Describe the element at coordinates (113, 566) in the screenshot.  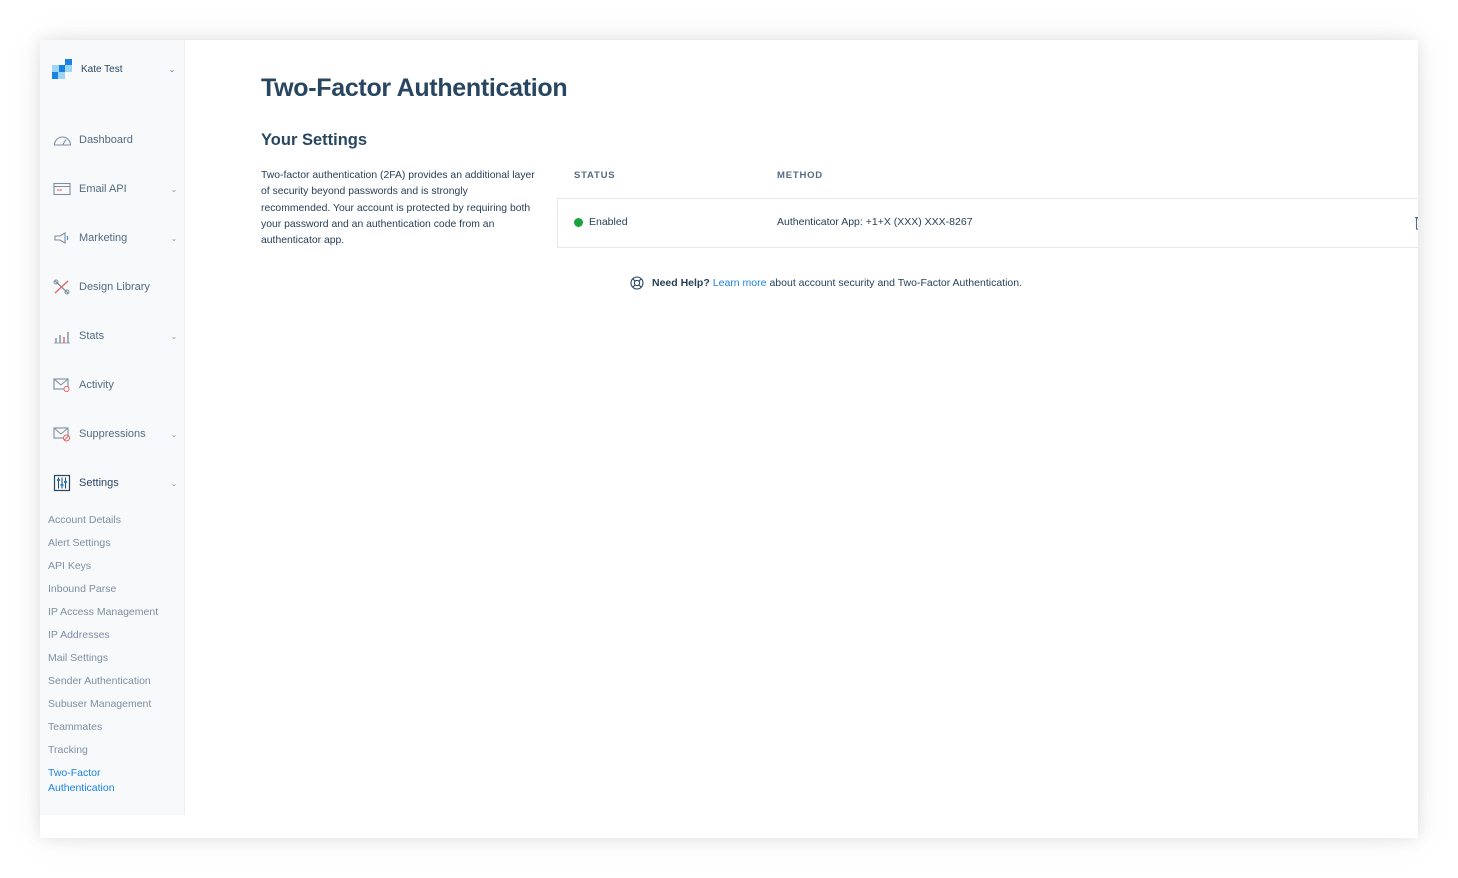
I see `subnav-api-keys: API Keys` at that location.